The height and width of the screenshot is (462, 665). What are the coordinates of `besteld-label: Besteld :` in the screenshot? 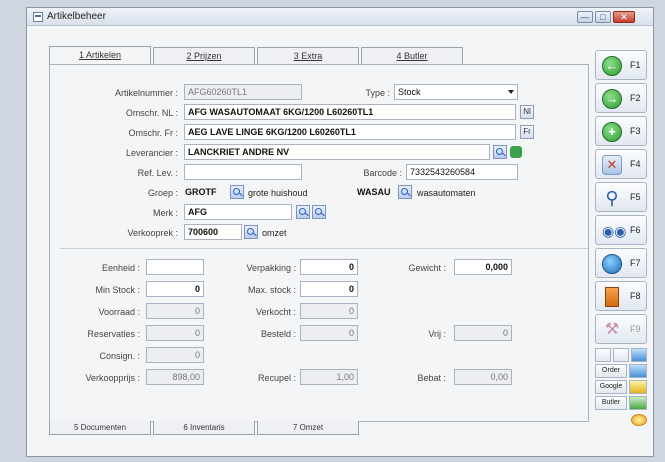 It's located at (278, 334).